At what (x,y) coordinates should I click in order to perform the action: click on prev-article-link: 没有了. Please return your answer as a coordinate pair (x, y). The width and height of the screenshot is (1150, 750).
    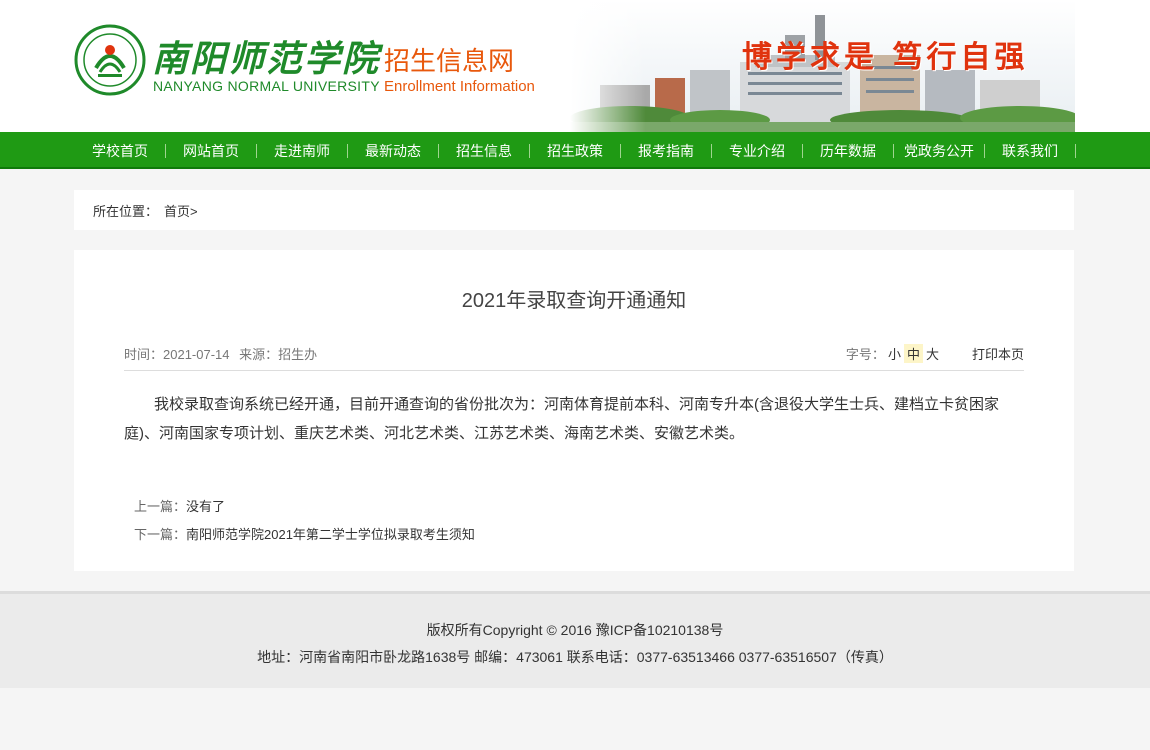
    Looking at the image, I should click on (205, 506).